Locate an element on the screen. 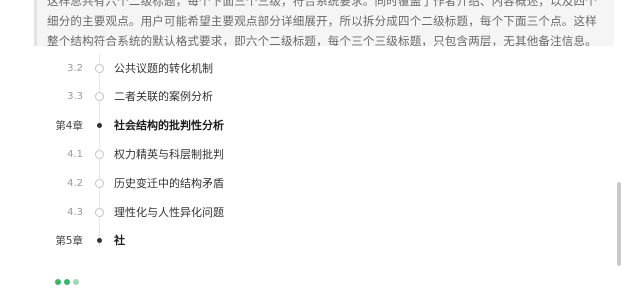 This screenshot has height=291, width=640. chapter-title: 社会结构的批判性分析 is located at coordinates (169, 125).